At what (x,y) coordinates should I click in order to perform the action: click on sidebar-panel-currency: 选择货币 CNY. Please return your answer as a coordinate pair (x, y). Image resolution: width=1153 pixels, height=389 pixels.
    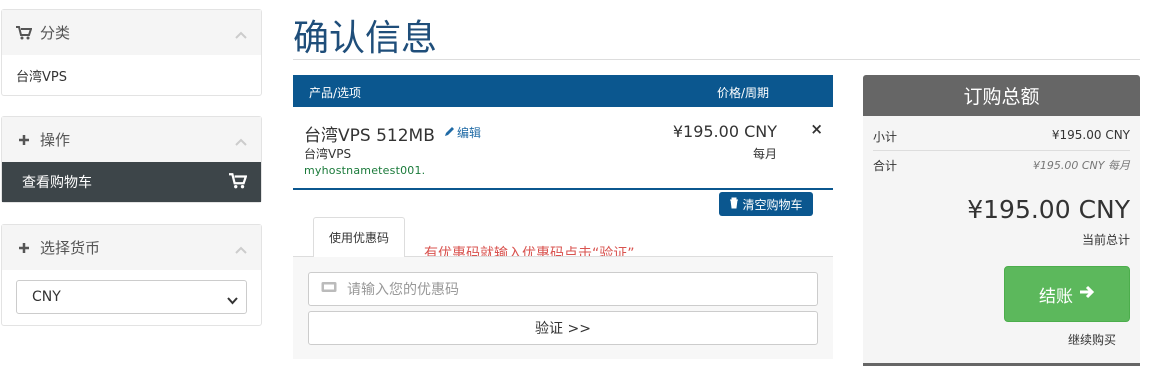
    Looking at the image, I should click on (131, 275).